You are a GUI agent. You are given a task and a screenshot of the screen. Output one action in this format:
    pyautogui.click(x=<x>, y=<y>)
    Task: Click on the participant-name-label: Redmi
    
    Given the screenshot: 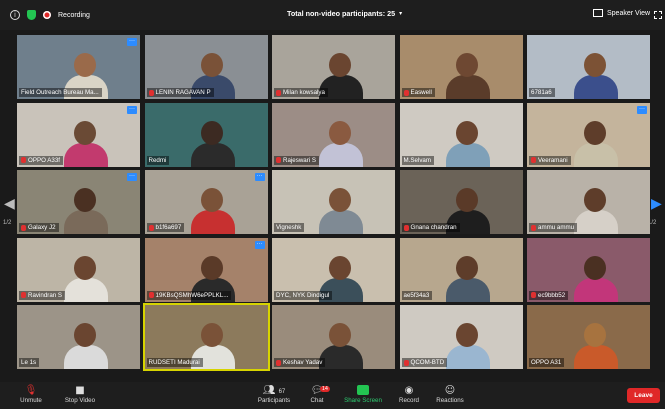 What is the action you would take?
    pyautogui.click(x=158, y=160)
    